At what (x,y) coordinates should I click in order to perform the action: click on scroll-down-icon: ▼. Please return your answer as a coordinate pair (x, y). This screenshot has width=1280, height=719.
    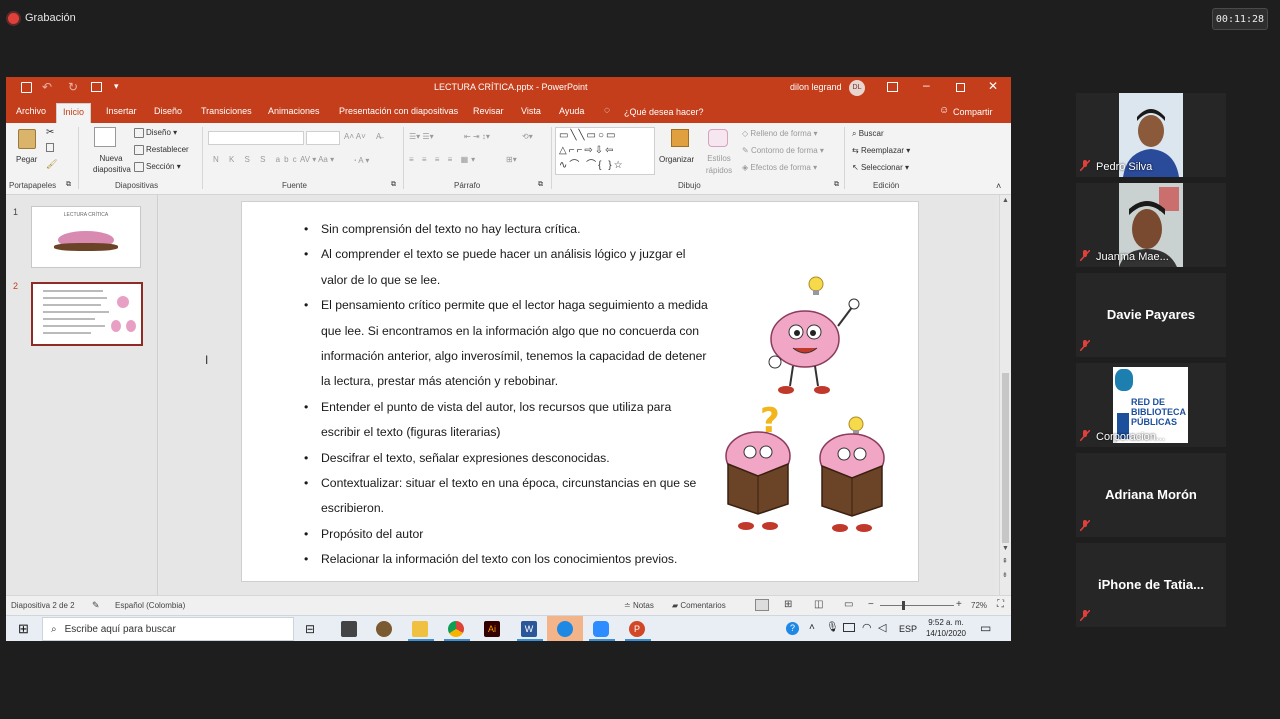
    Looking at the image, I should click on (1005, 548).